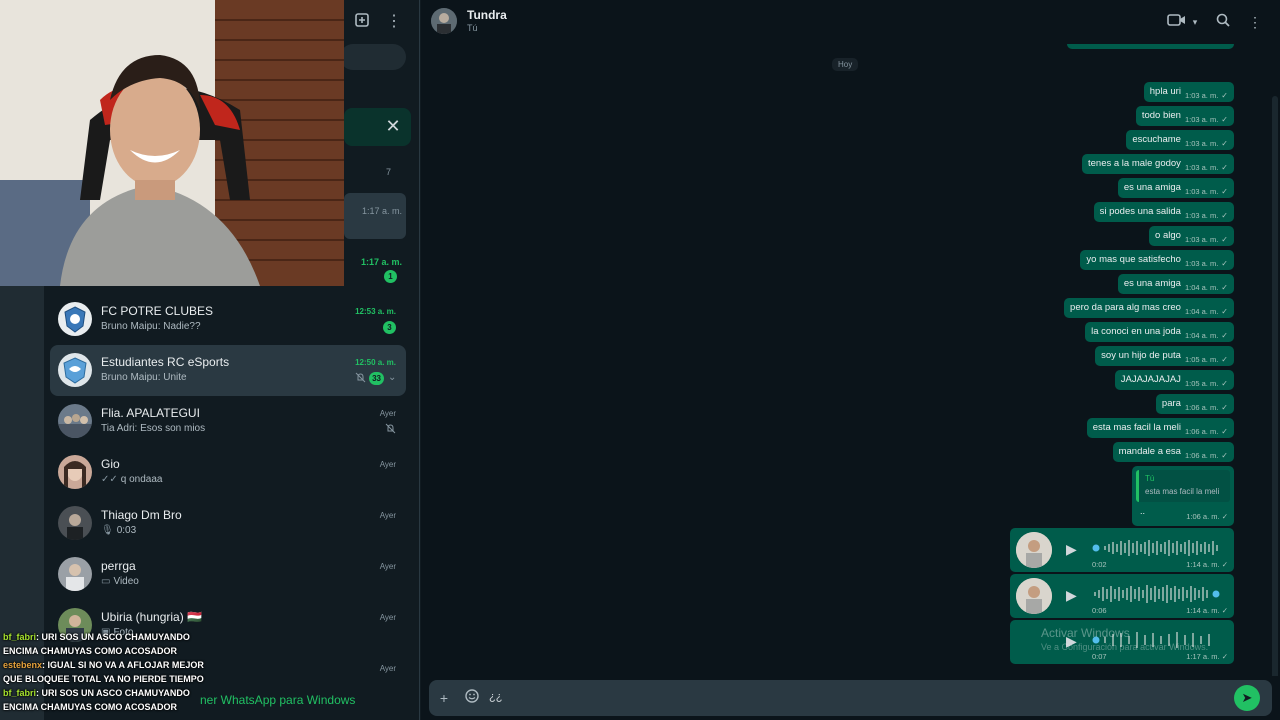  Describe the element at coordinates (382, 211) in the screenshot. I see `chat-time: 1:17 a. m.` at that location.